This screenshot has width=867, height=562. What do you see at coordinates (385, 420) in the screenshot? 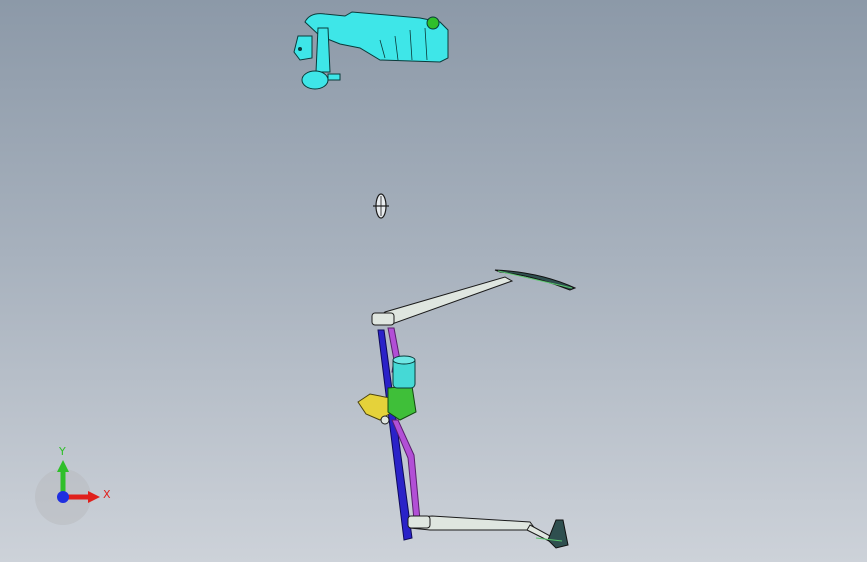
I see `motor-crank` at bounding box center [385, 420].